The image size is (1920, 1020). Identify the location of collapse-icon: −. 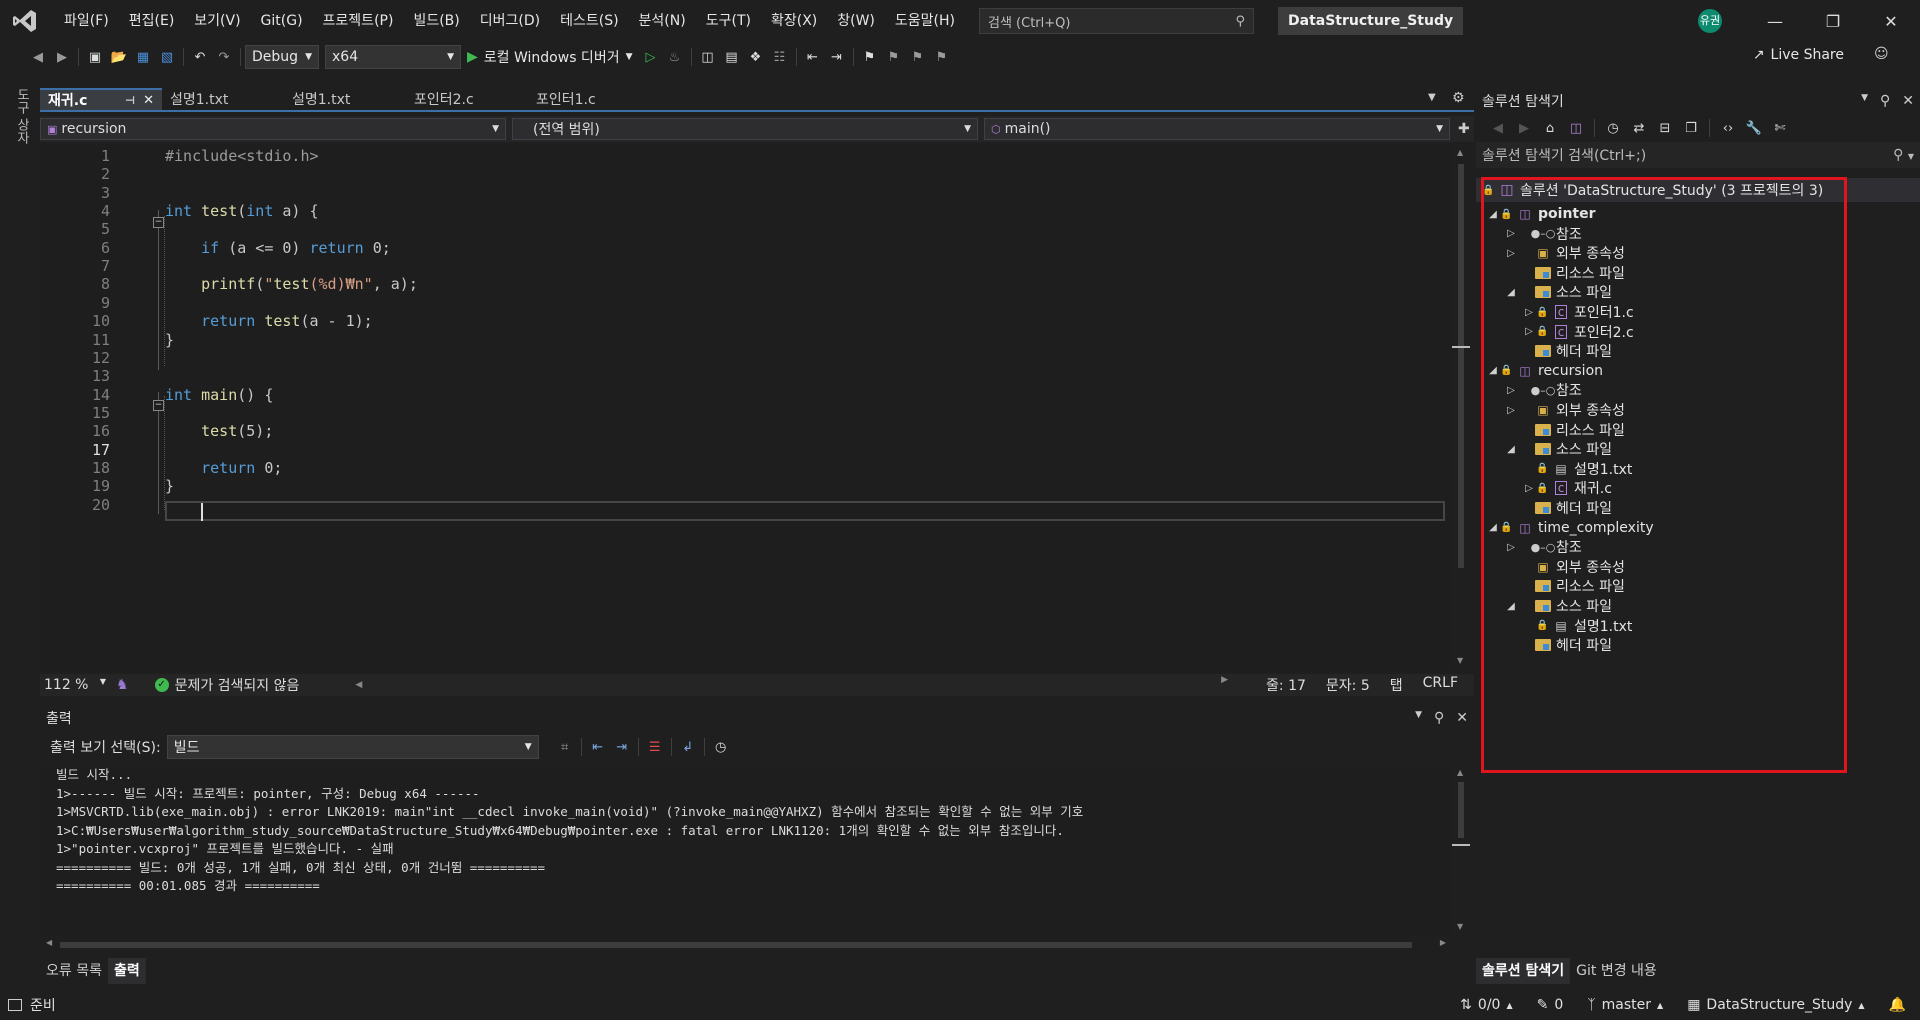
(158, 405).